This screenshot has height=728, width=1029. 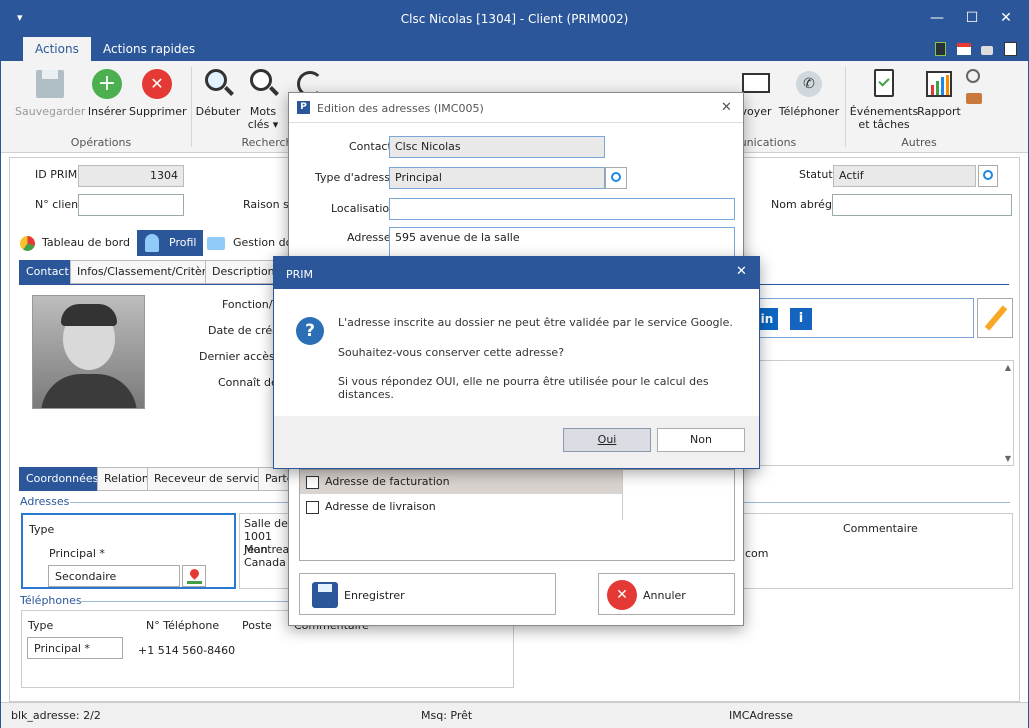 What do you see at coordinates (937, 18) in the screenshot?
I see `minimize-button: —` at bounding box center [937, 18].